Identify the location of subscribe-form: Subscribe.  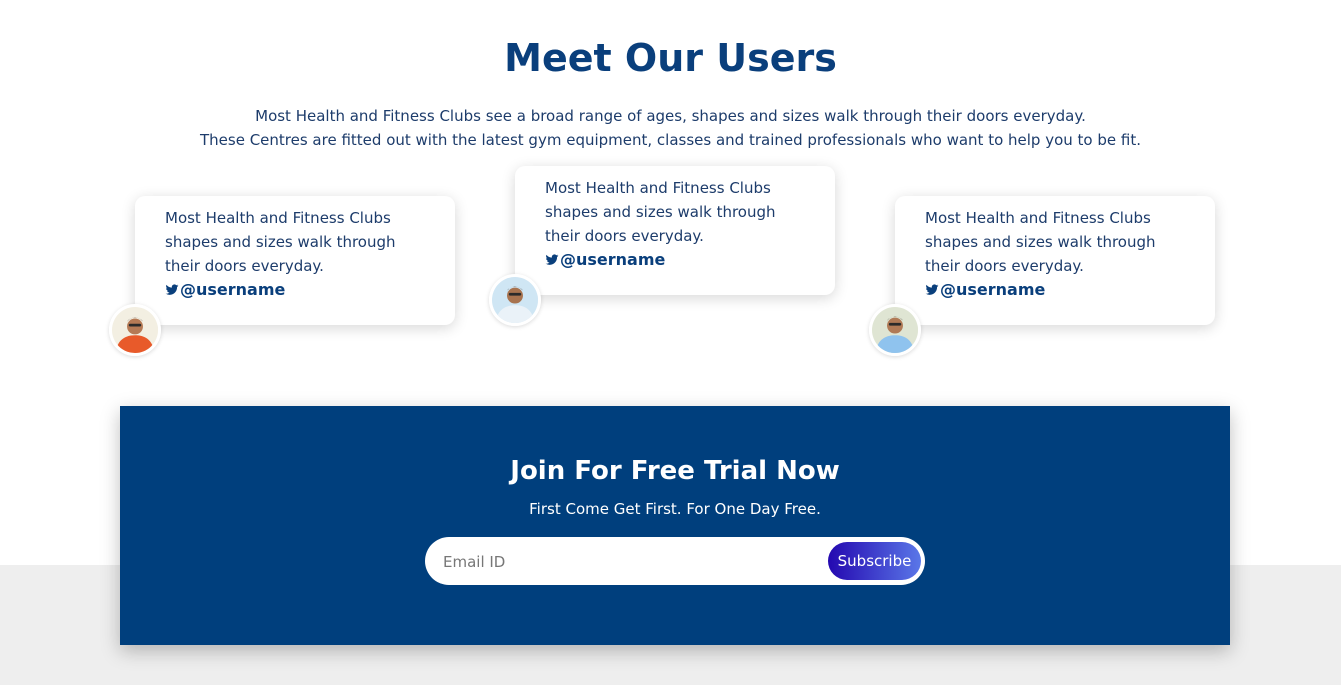
(675, 561).